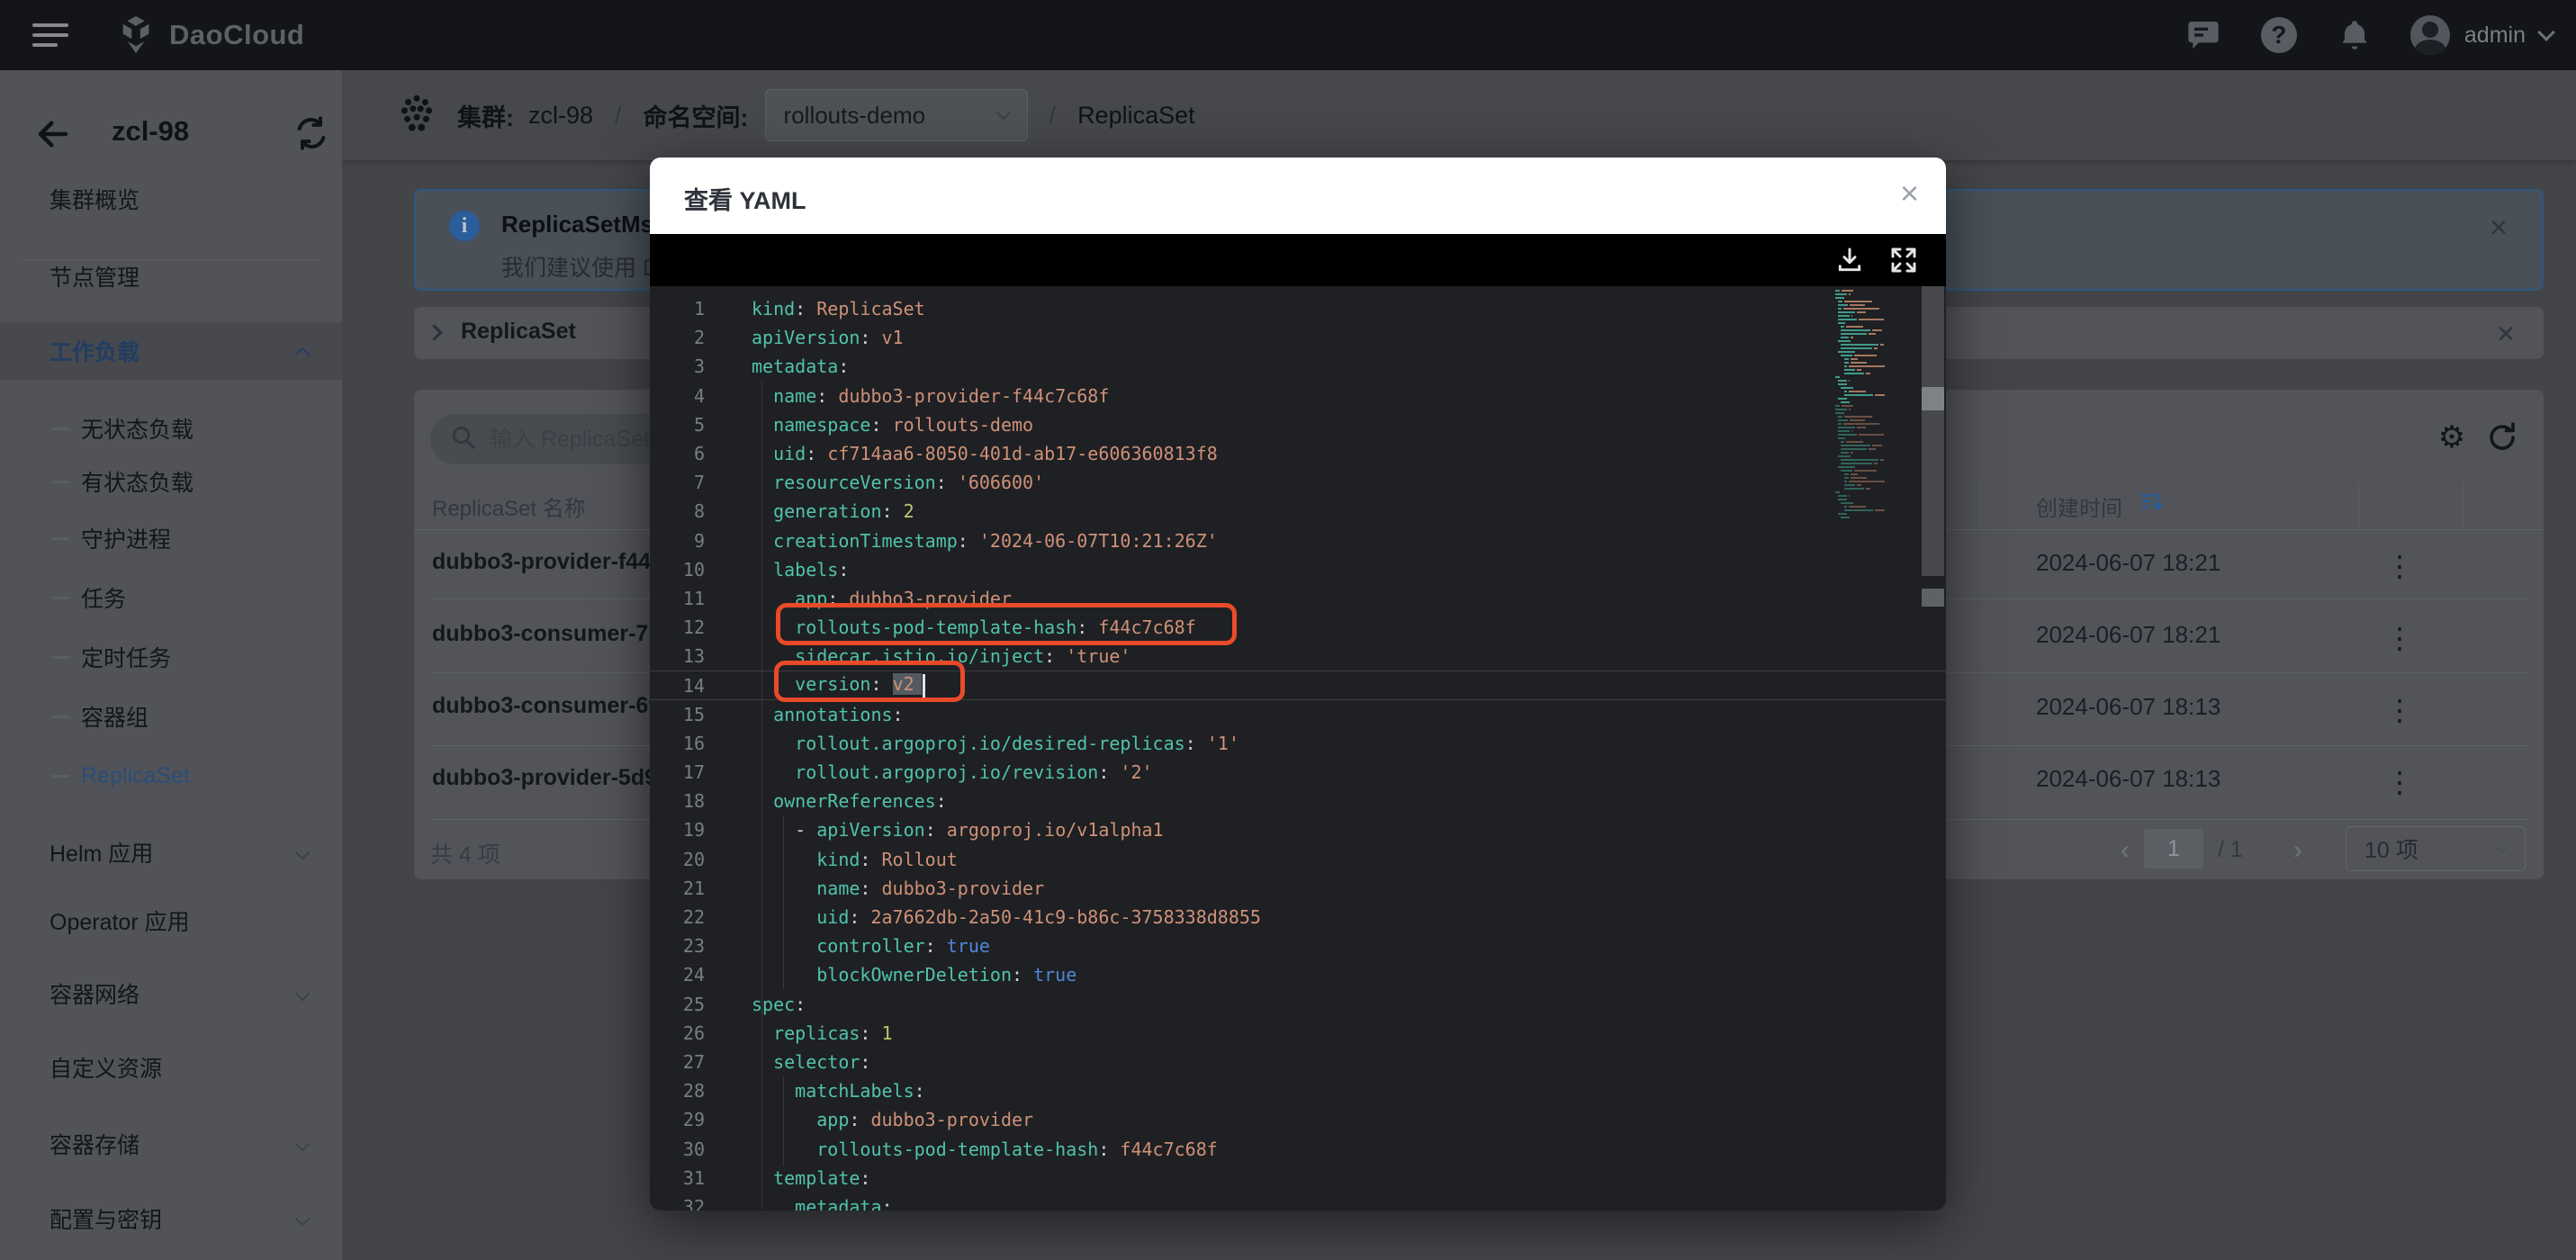 This screenshot has height=1260, width=2576. I want to click on sidebar-item-无状态负载: 无状态负载, so click(171, 429).